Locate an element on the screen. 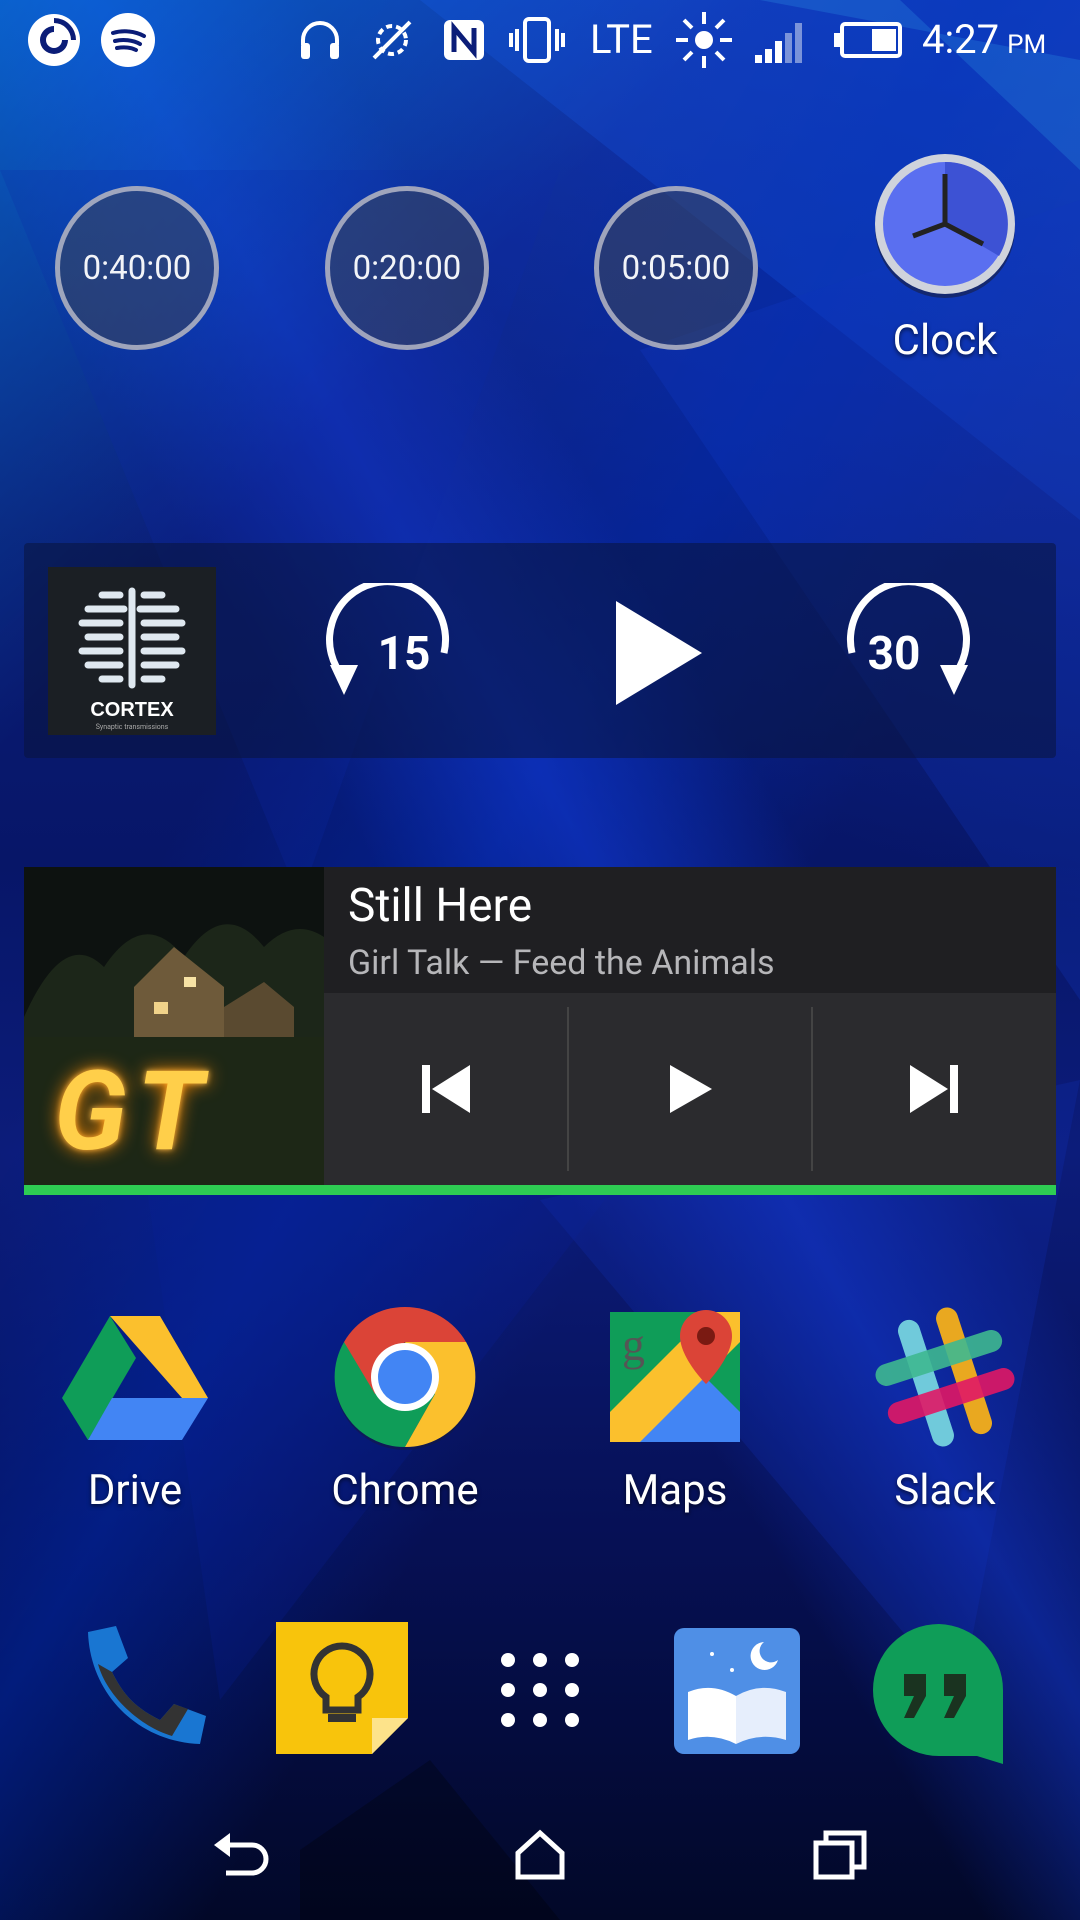 The height and width of the screenshot is (1920, 1080). podcast-artwork: CORTEX Synaptic transmissions is located at coordinates (132, 651).